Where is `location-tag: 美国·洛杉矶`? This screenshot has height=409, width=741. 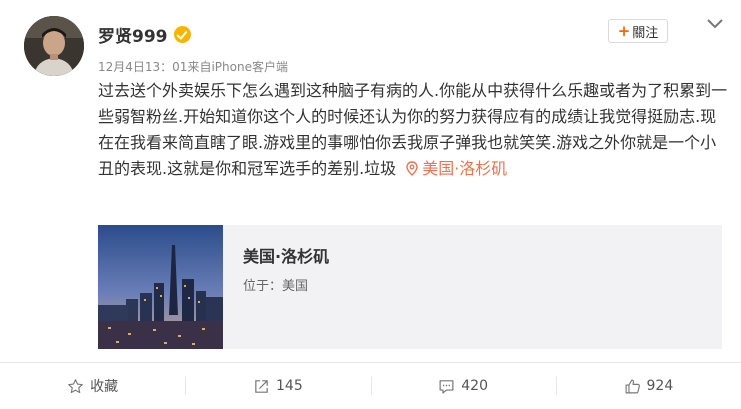
location-tag: 美国·洛杉矶 is located at coordinates (451, 168).